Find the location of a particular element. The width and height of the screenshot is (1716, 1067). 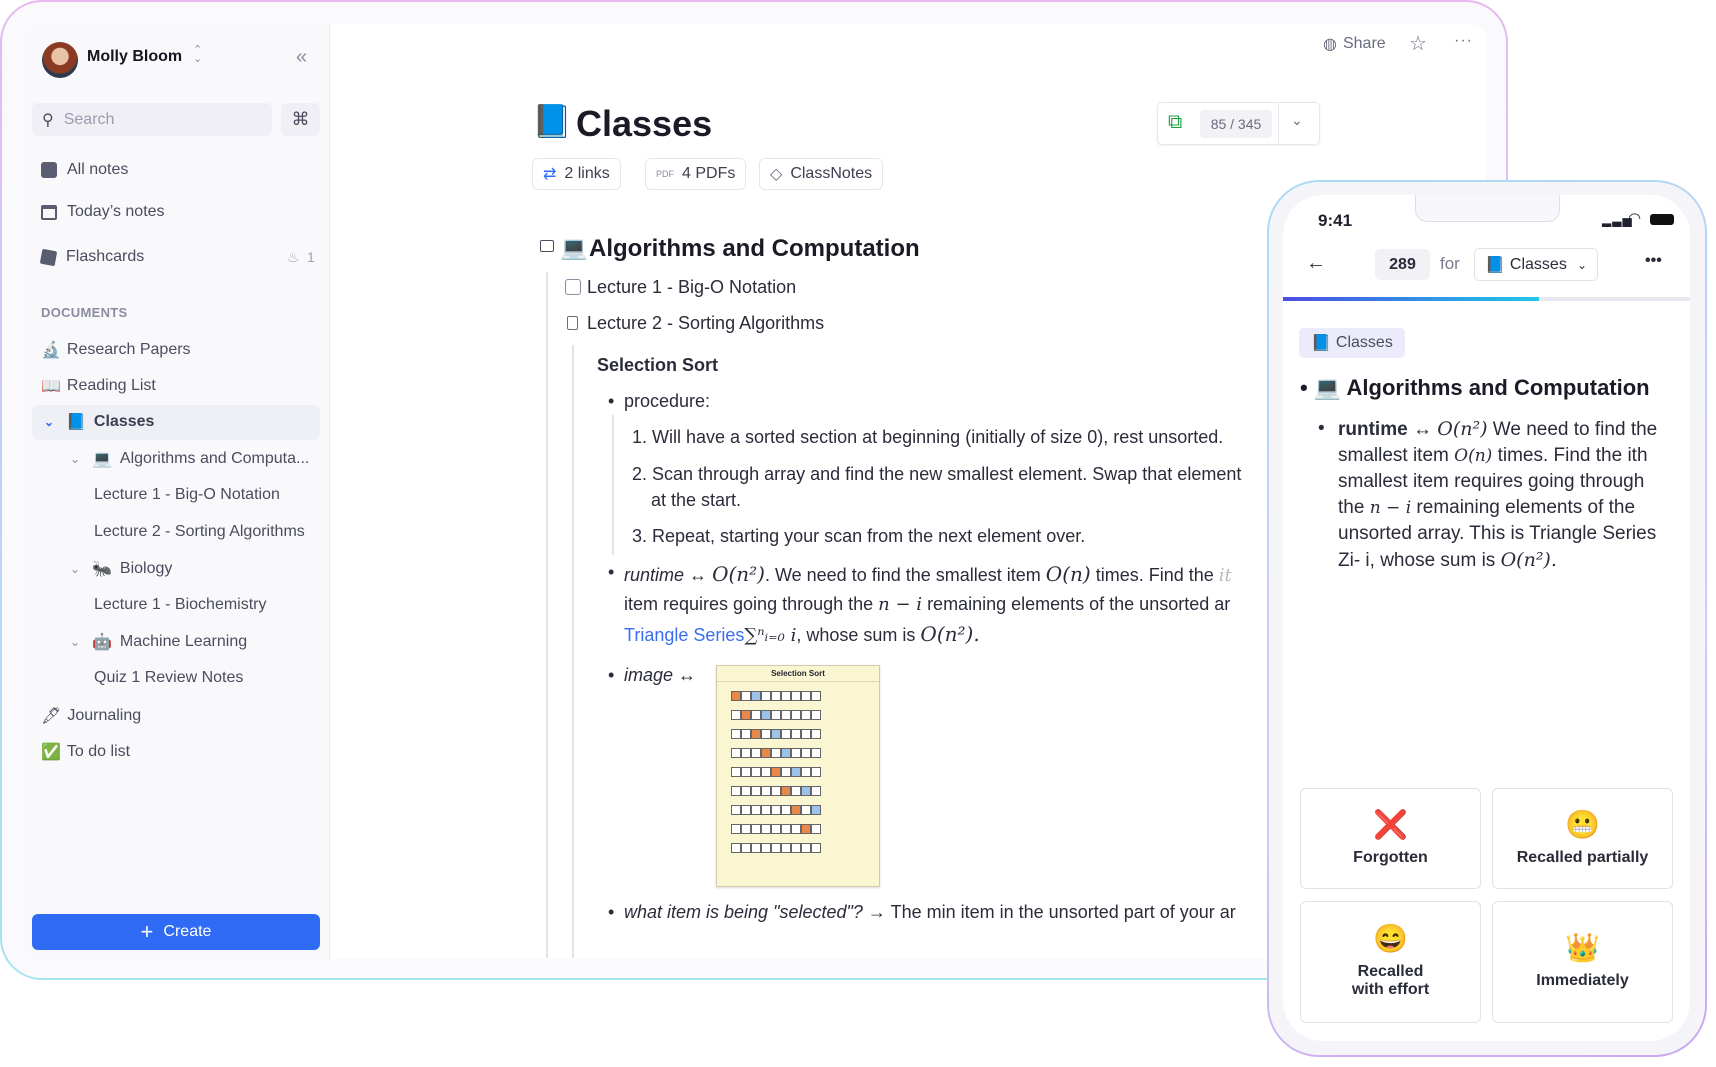

search-input: ⚲ Search is located at coordinates (152, 119).